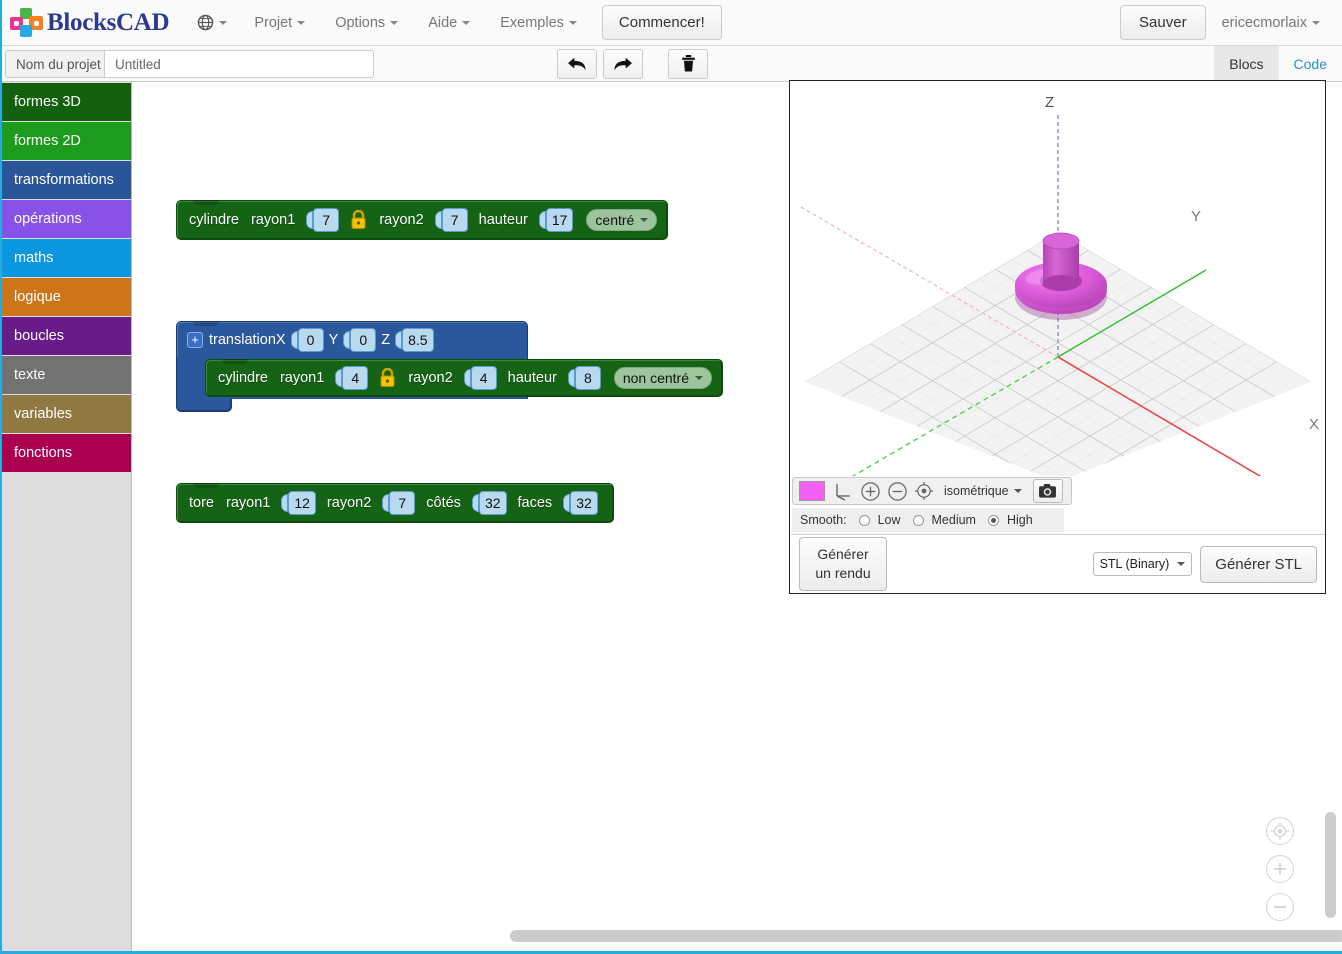  Describe the element at coordinates (239, 64) in the screenshot. I see `project-name-input` at that location.